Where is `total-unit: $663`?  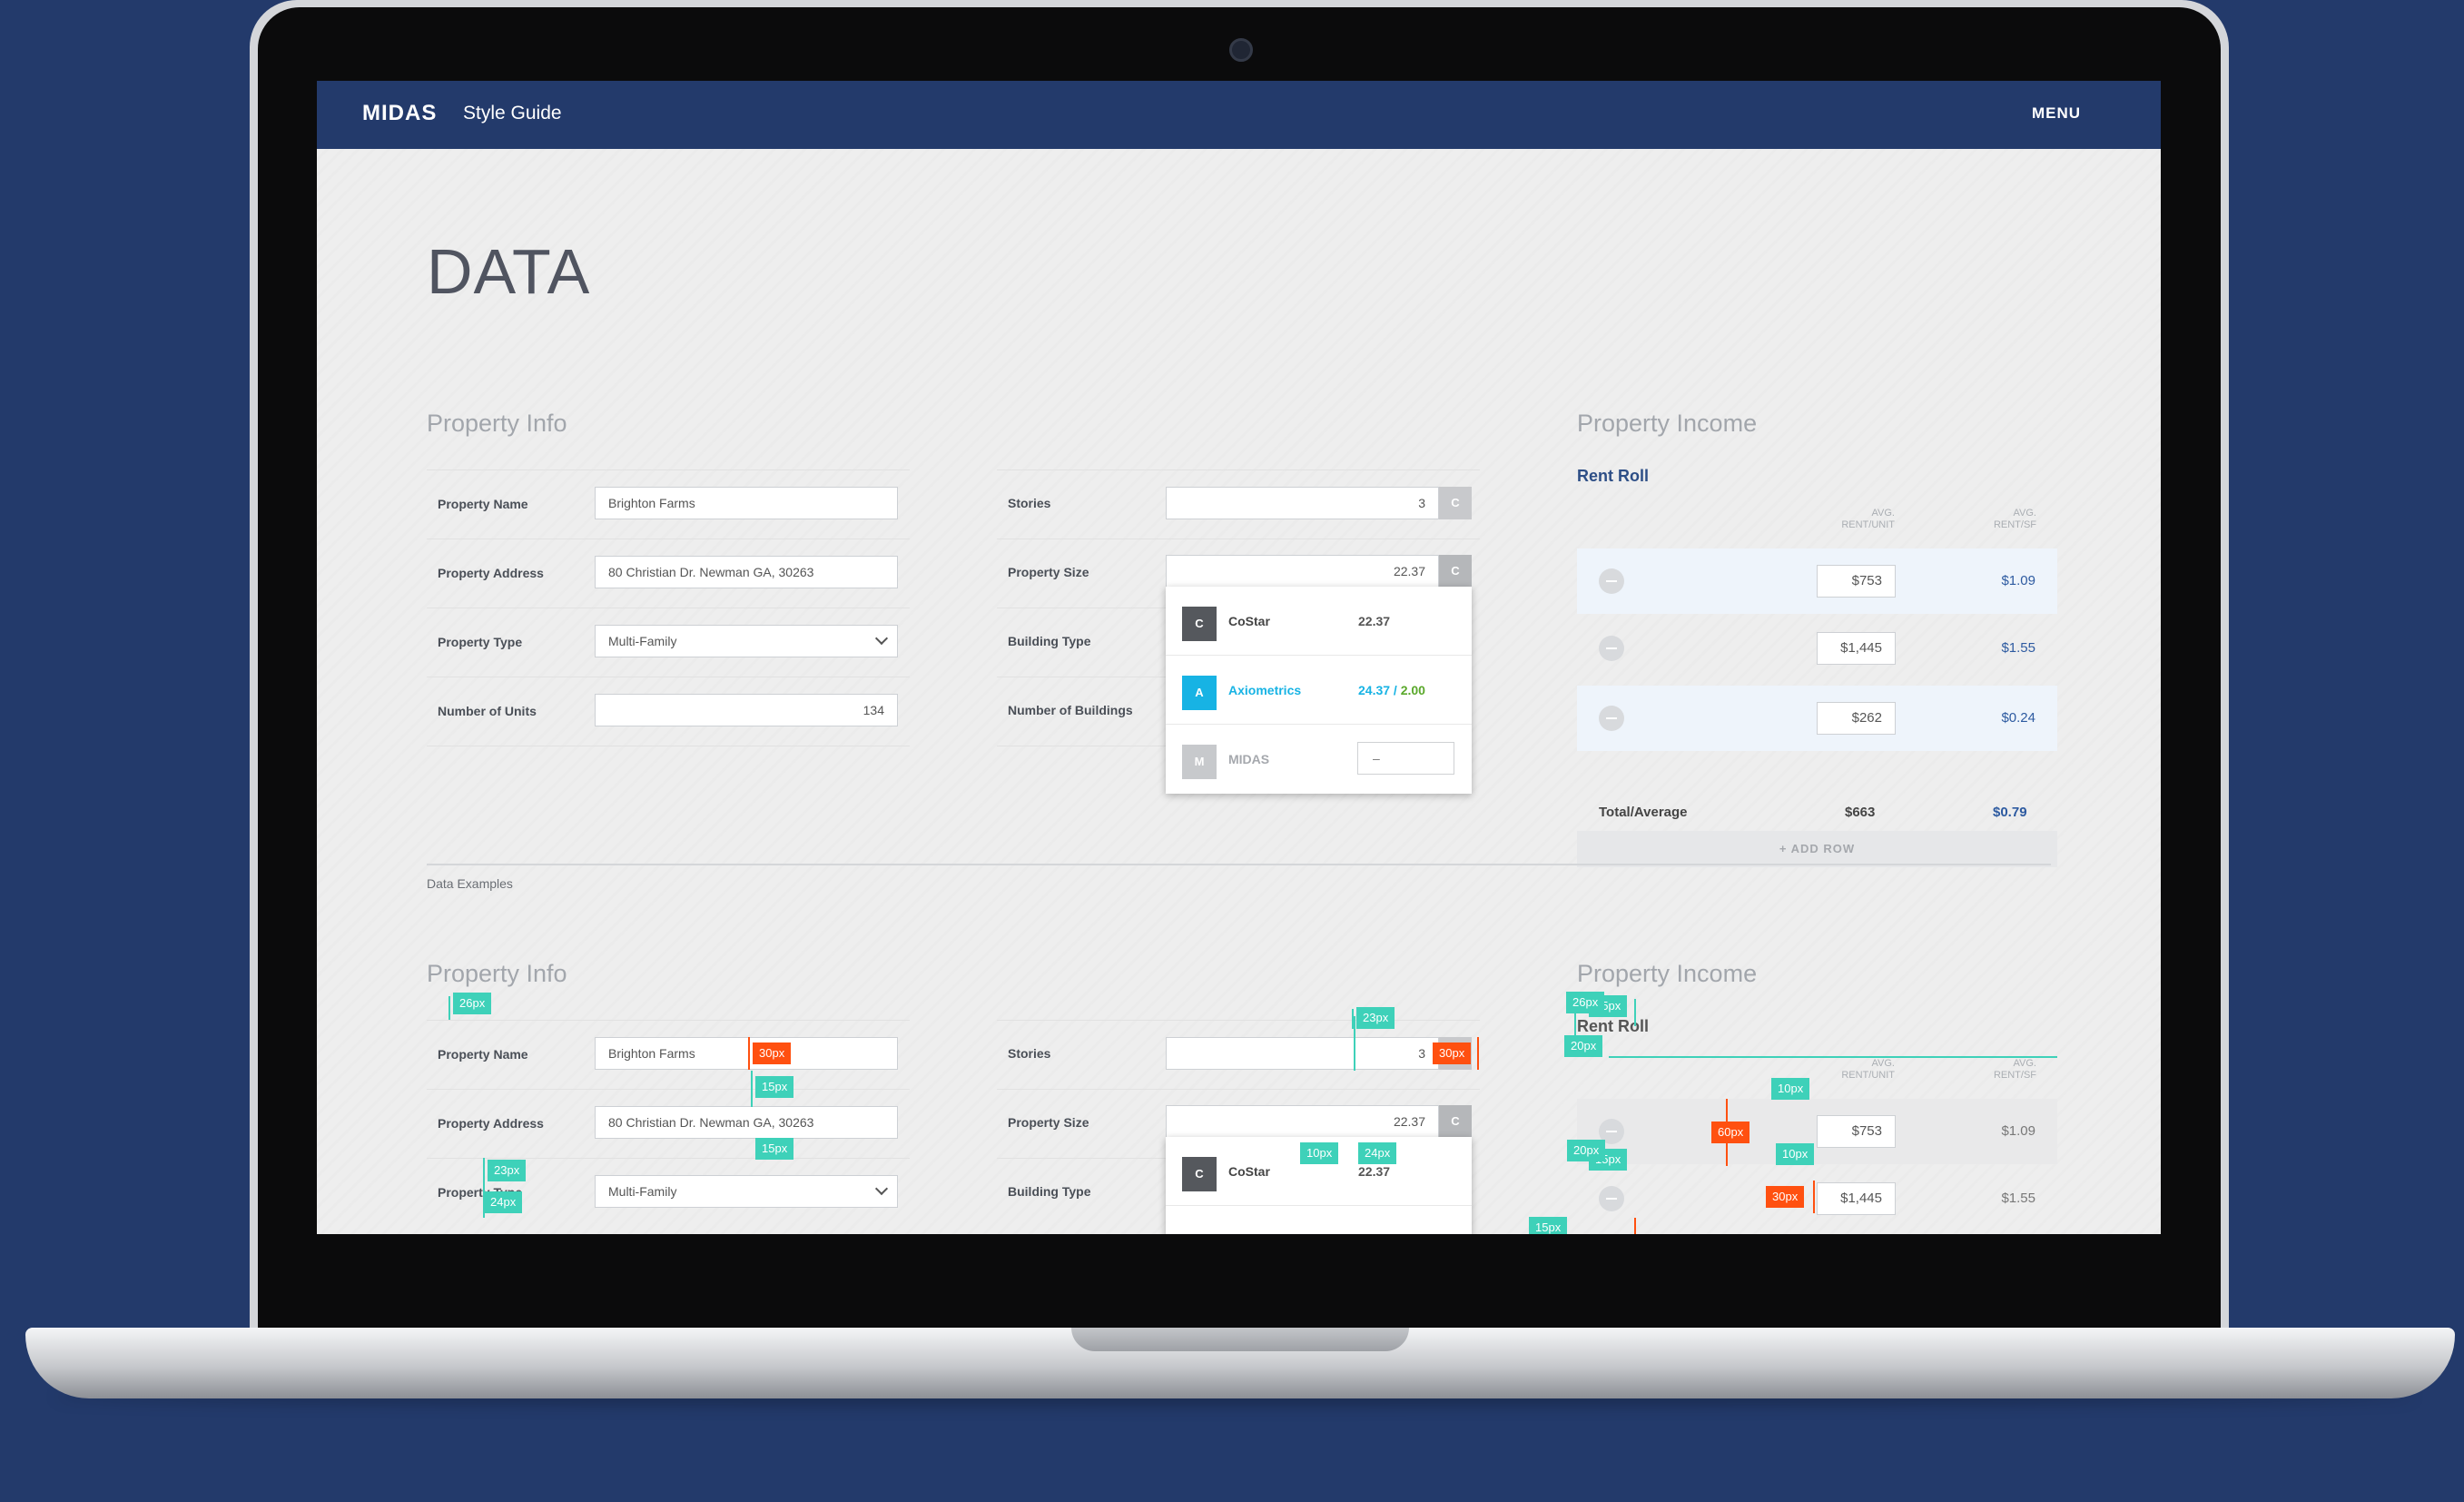 total-unit: $663 is located at coordinates (1860, 812).